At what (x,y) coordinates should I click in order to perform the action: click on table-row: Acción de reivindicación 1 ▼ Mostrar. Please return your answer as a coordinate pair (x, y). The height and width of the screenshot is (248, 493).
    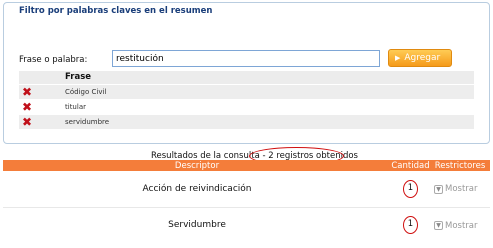
    Looking at the image, I should click on (246, 189).